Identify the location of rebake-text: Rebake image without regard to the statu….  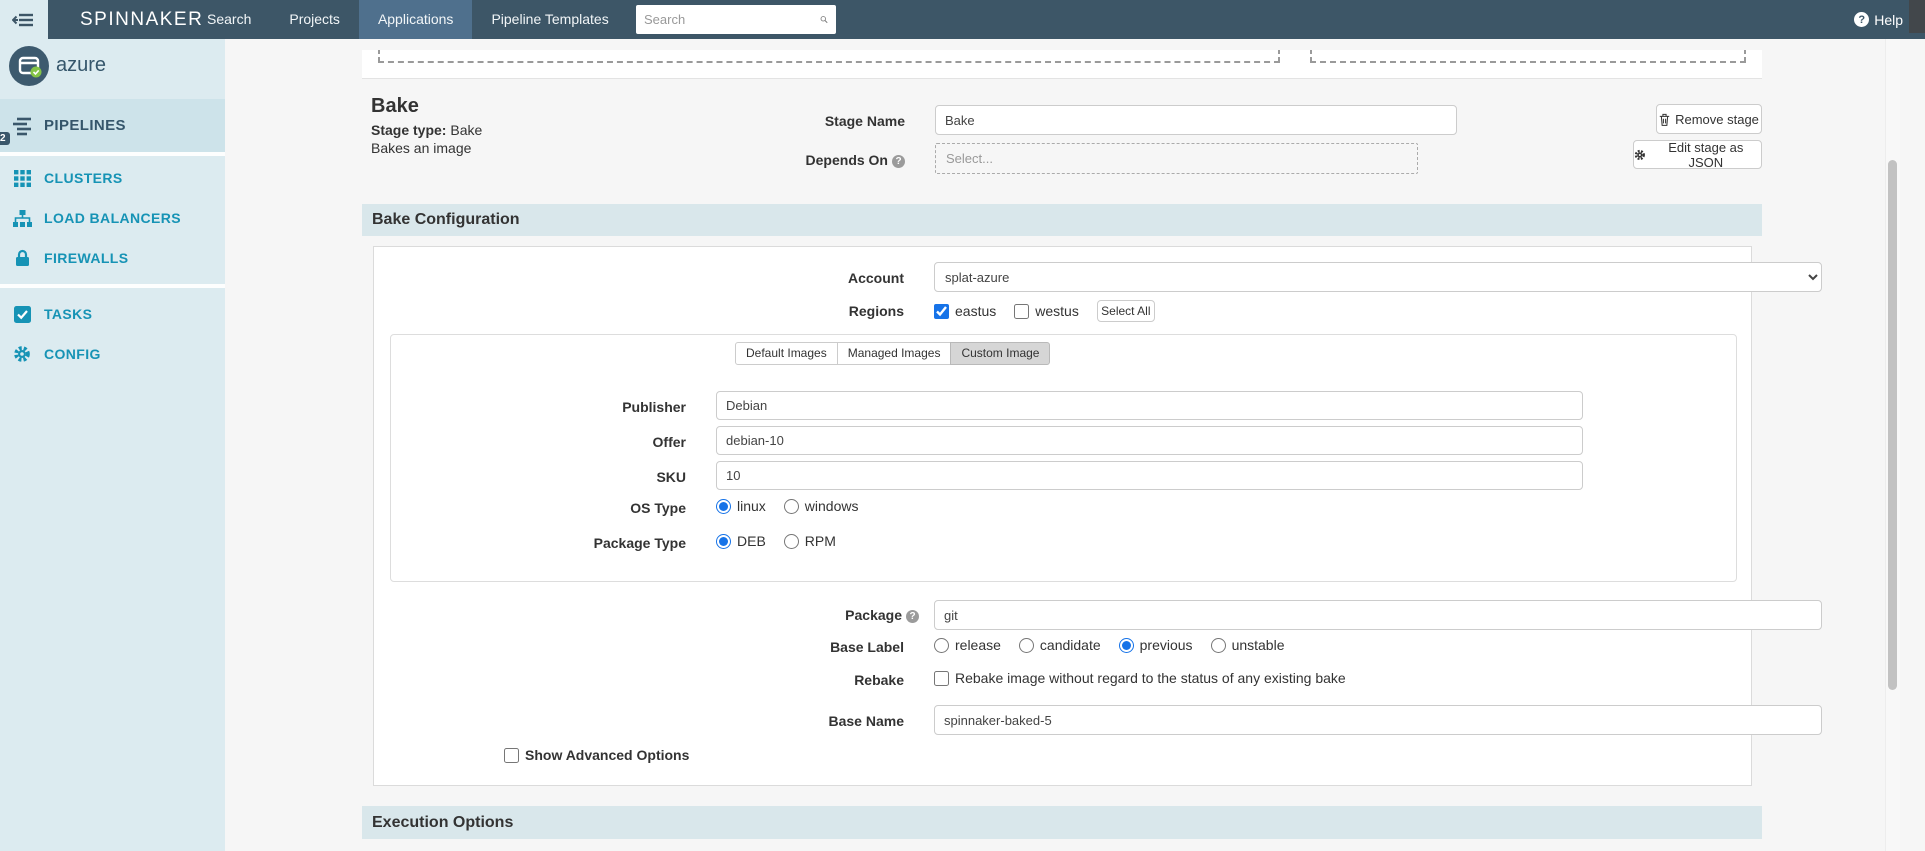
(1150, 678).